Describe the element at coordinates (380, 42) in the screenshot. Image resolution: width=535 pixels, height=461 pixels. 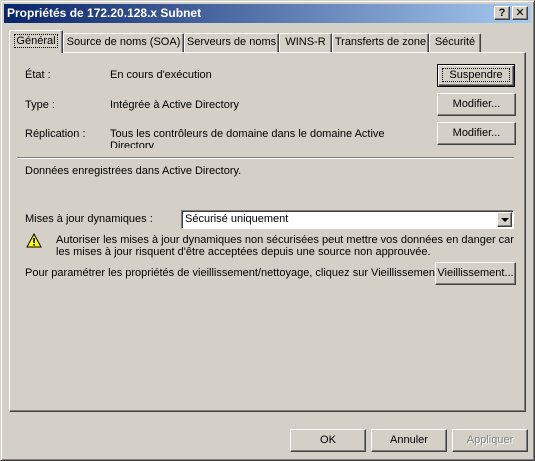
I see `tab-zone-transfers: Transferts de zone` at that location.